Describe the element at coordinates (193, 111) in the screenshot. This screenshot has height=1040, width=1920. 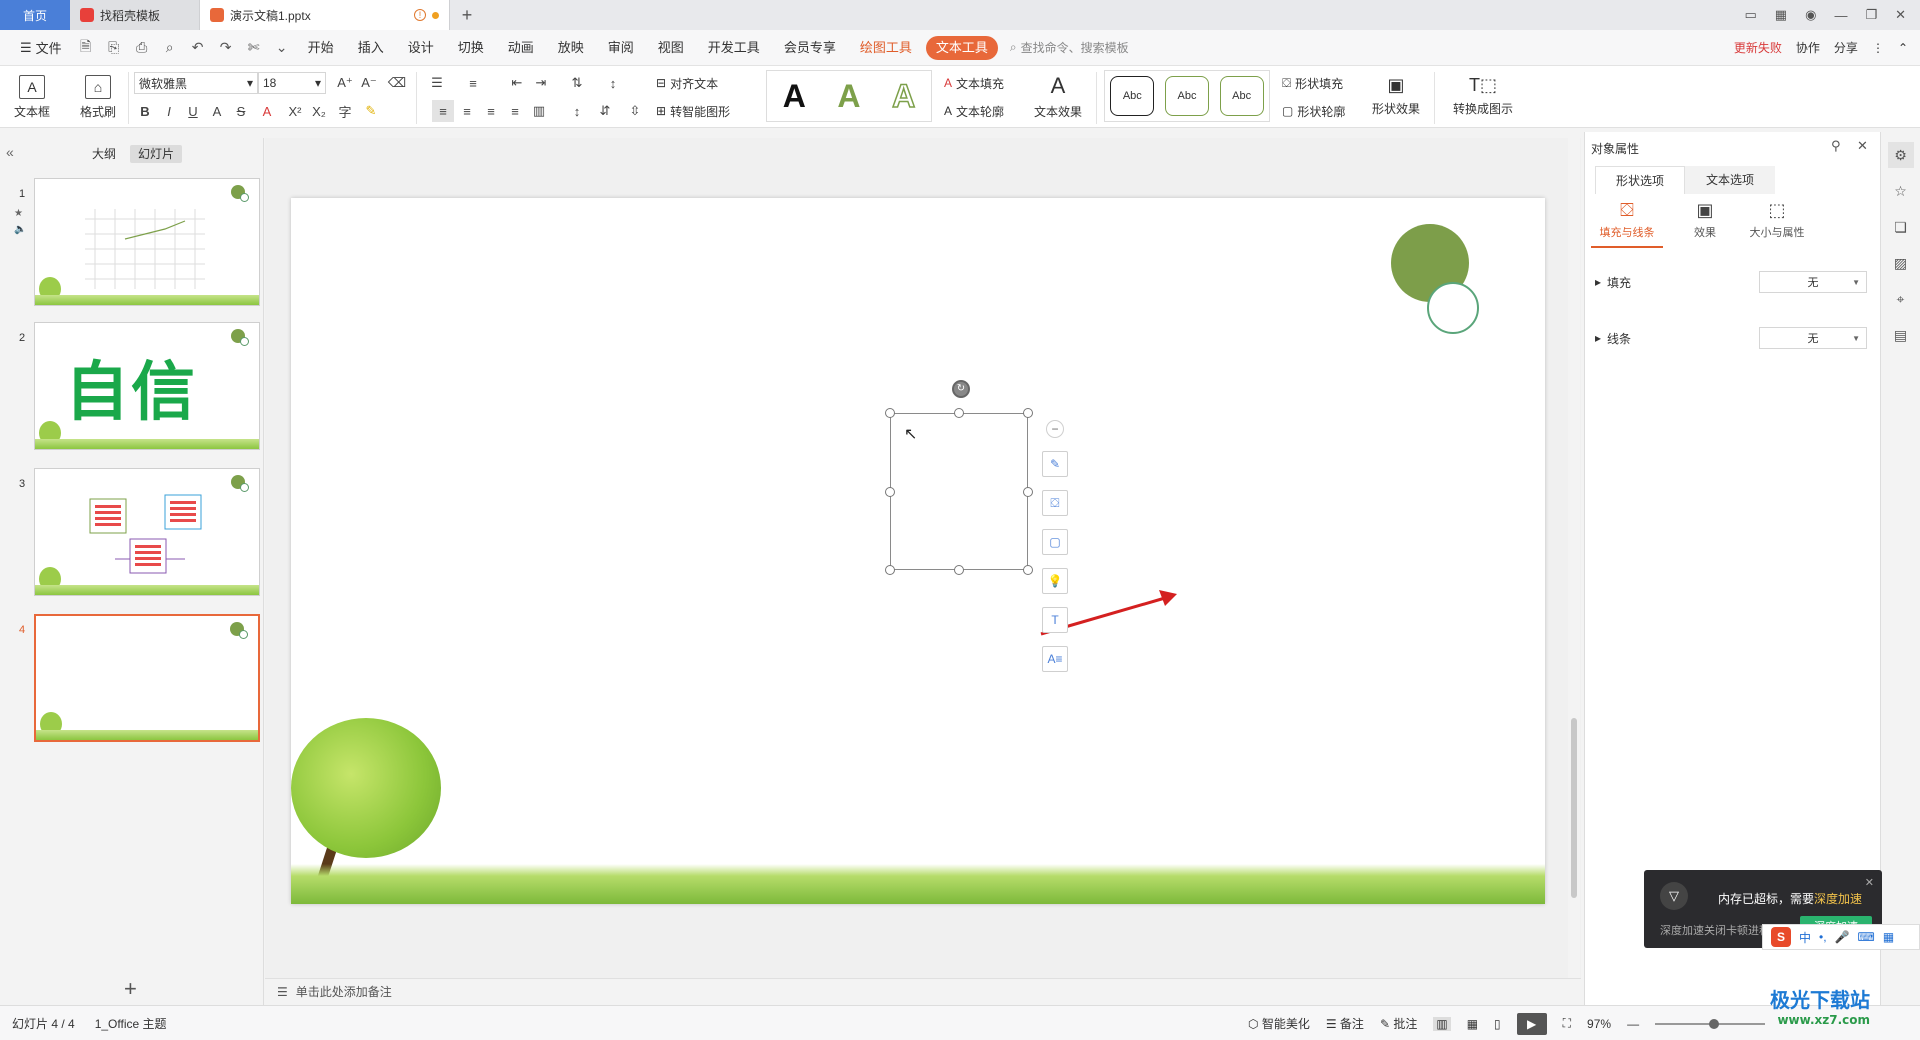
I see `underline-icon: U` at that location.